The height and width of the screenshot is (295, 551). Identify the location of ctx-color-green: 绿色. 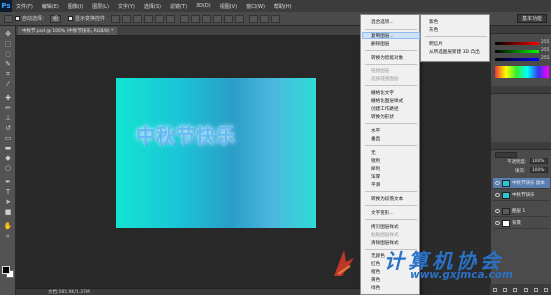
(375, 288).